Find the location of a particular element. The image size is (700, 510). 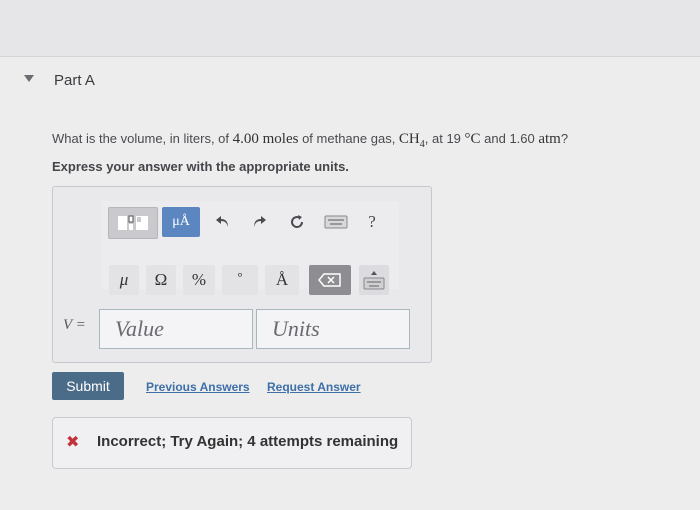

formula: CH4 is located at coordinates (411, 140).